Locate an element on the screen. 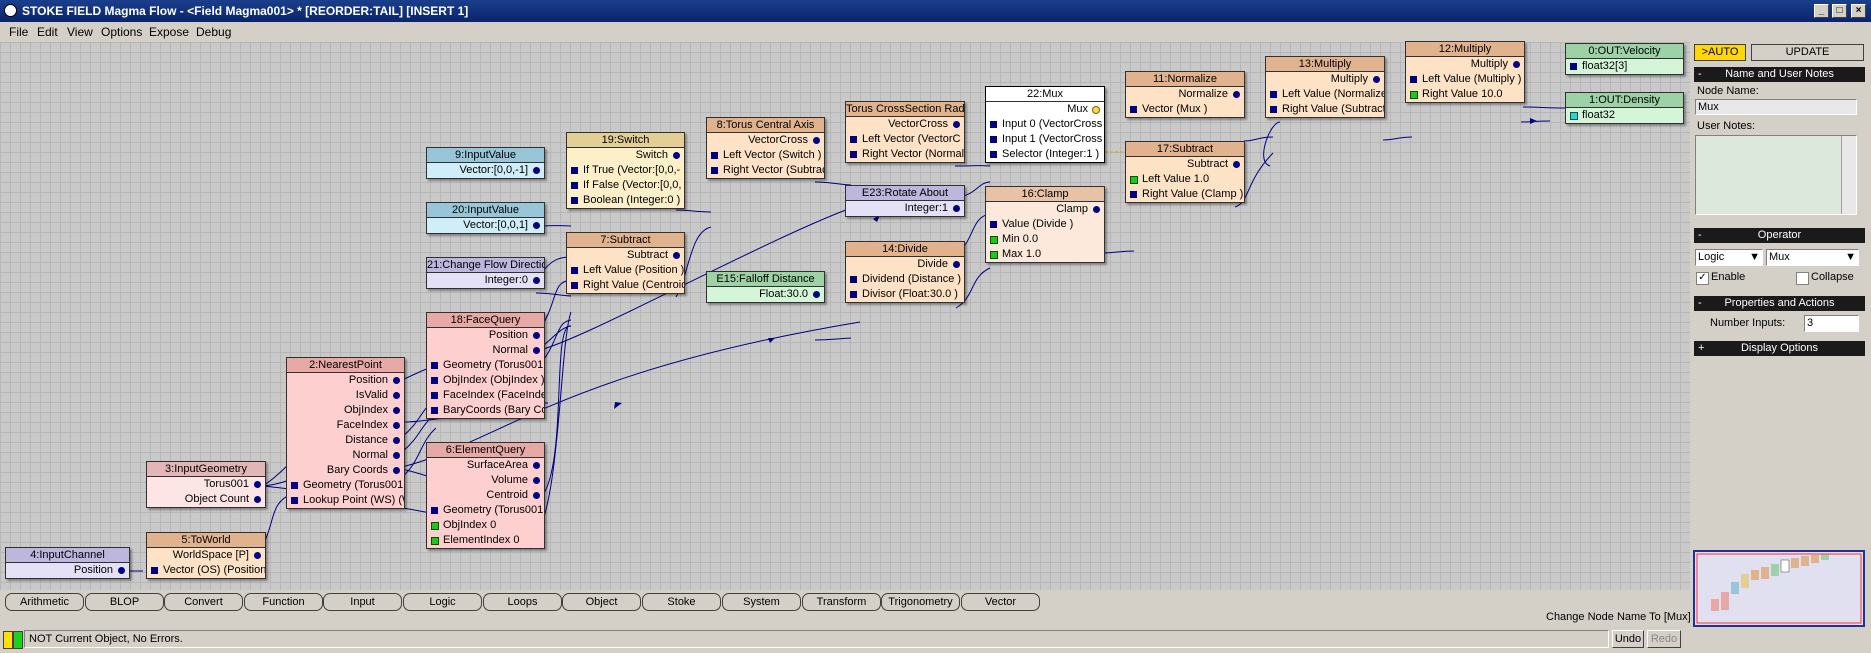 The width and height of the screenshot is (1871, 653). input-port-input-0: Input 0 (VectorCross is located at coordinates (1045, 124).